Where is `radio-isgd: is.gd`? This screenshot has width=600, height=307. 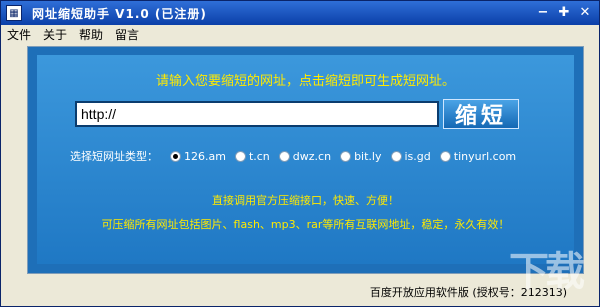 radio-isgd: is.gd is located at coordinates (410, 156).